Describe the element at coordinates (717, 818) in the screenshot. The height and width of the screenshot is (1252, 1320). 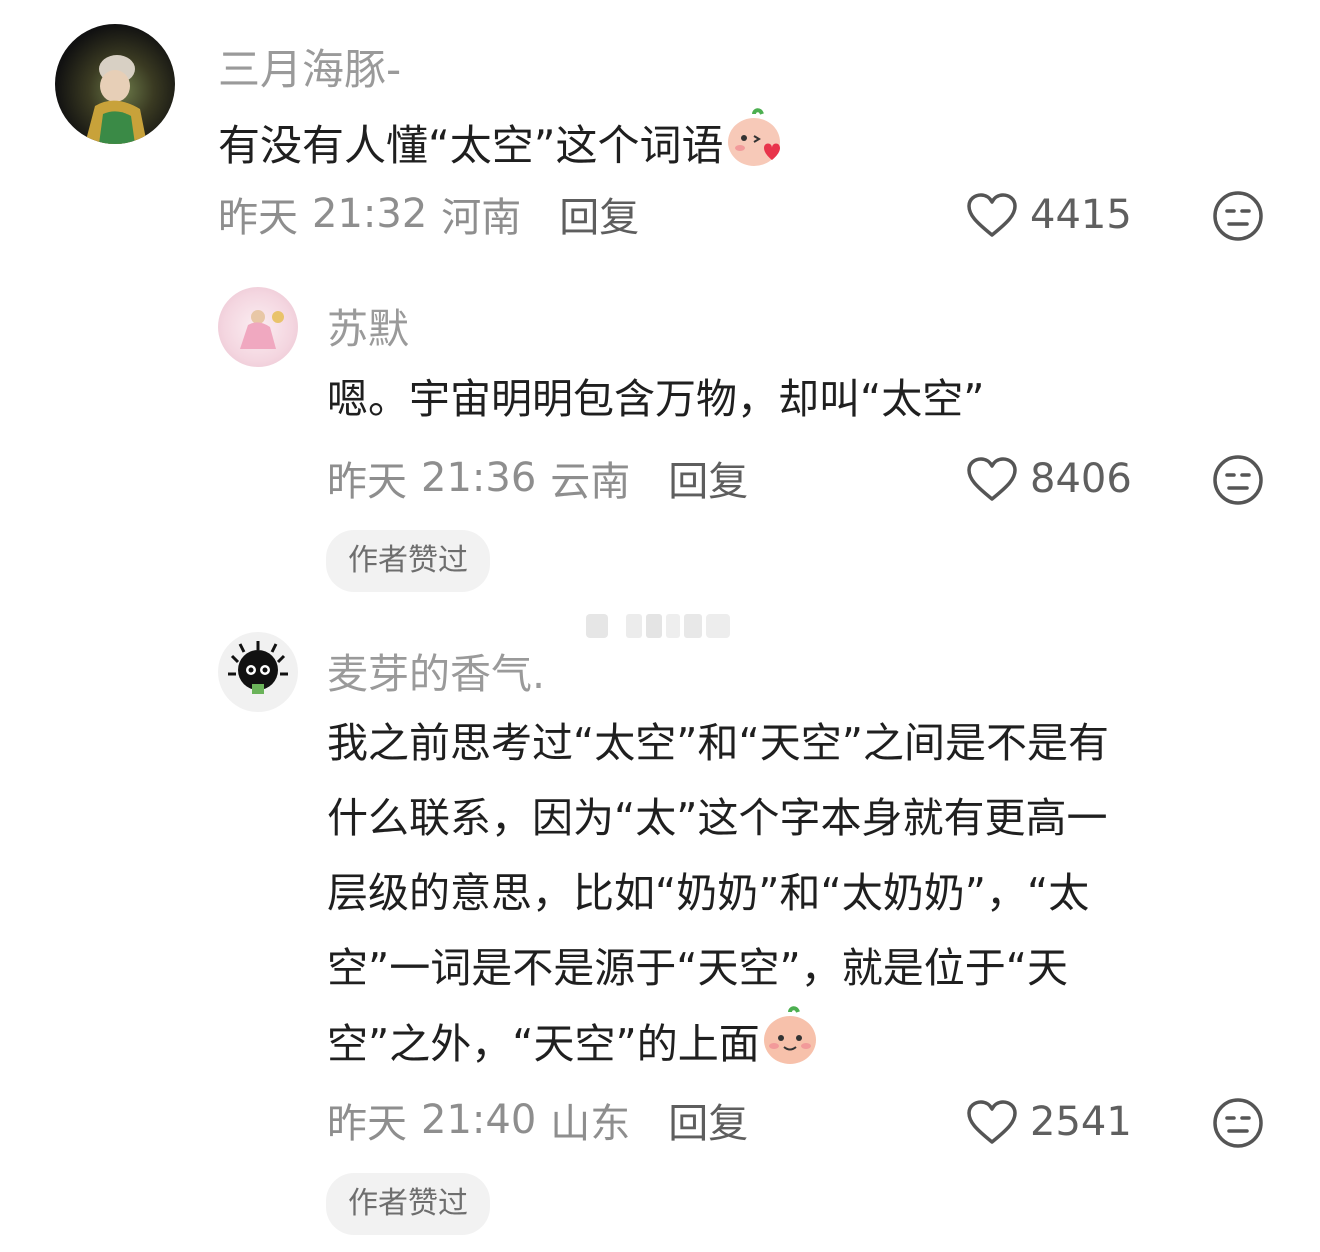
I see `comment-text-line: 什么联系，因为“太”这个字本身就有更高一` at that location.